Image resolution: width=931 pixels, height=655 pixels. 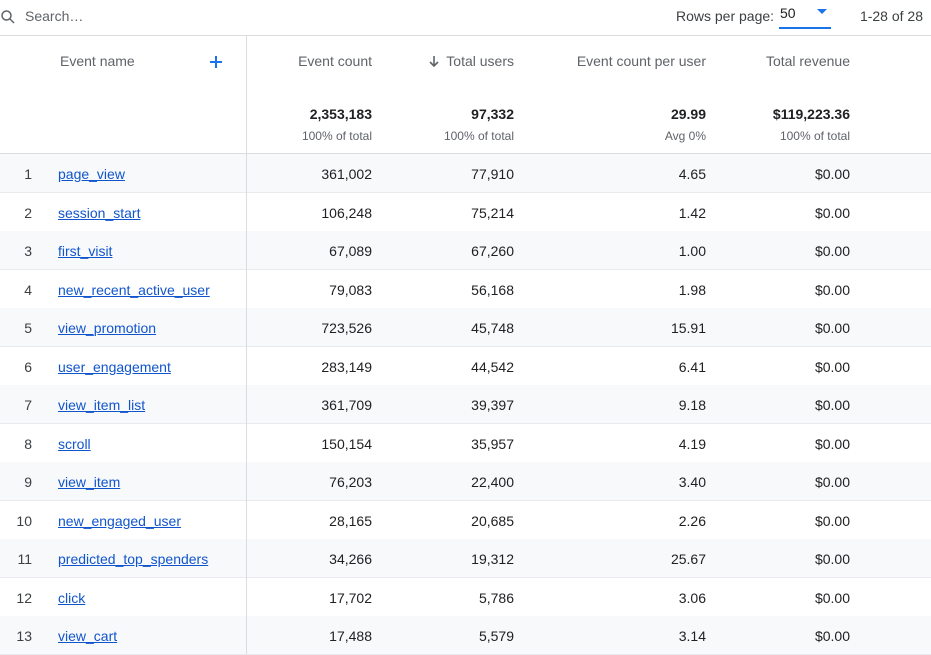 I want to click on total-users-cell: 5,579, so click(x=496, y=636).